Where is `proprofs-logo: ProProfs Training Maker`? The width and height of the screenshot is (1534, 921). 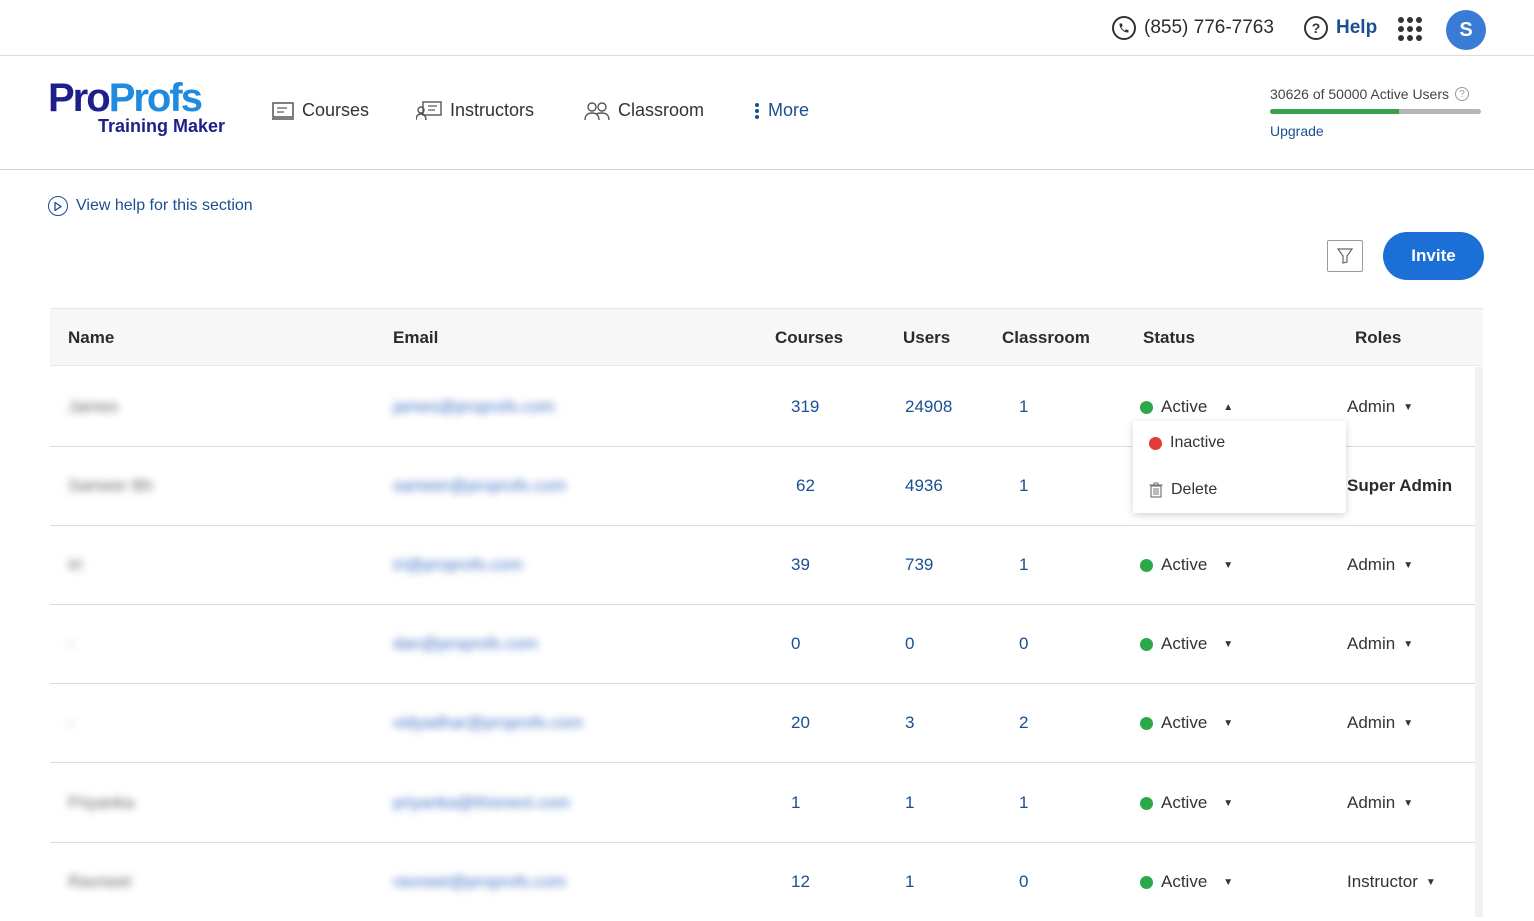 proprofs-logo: ProProfs Training Maker is located at coordinates (137, 107).